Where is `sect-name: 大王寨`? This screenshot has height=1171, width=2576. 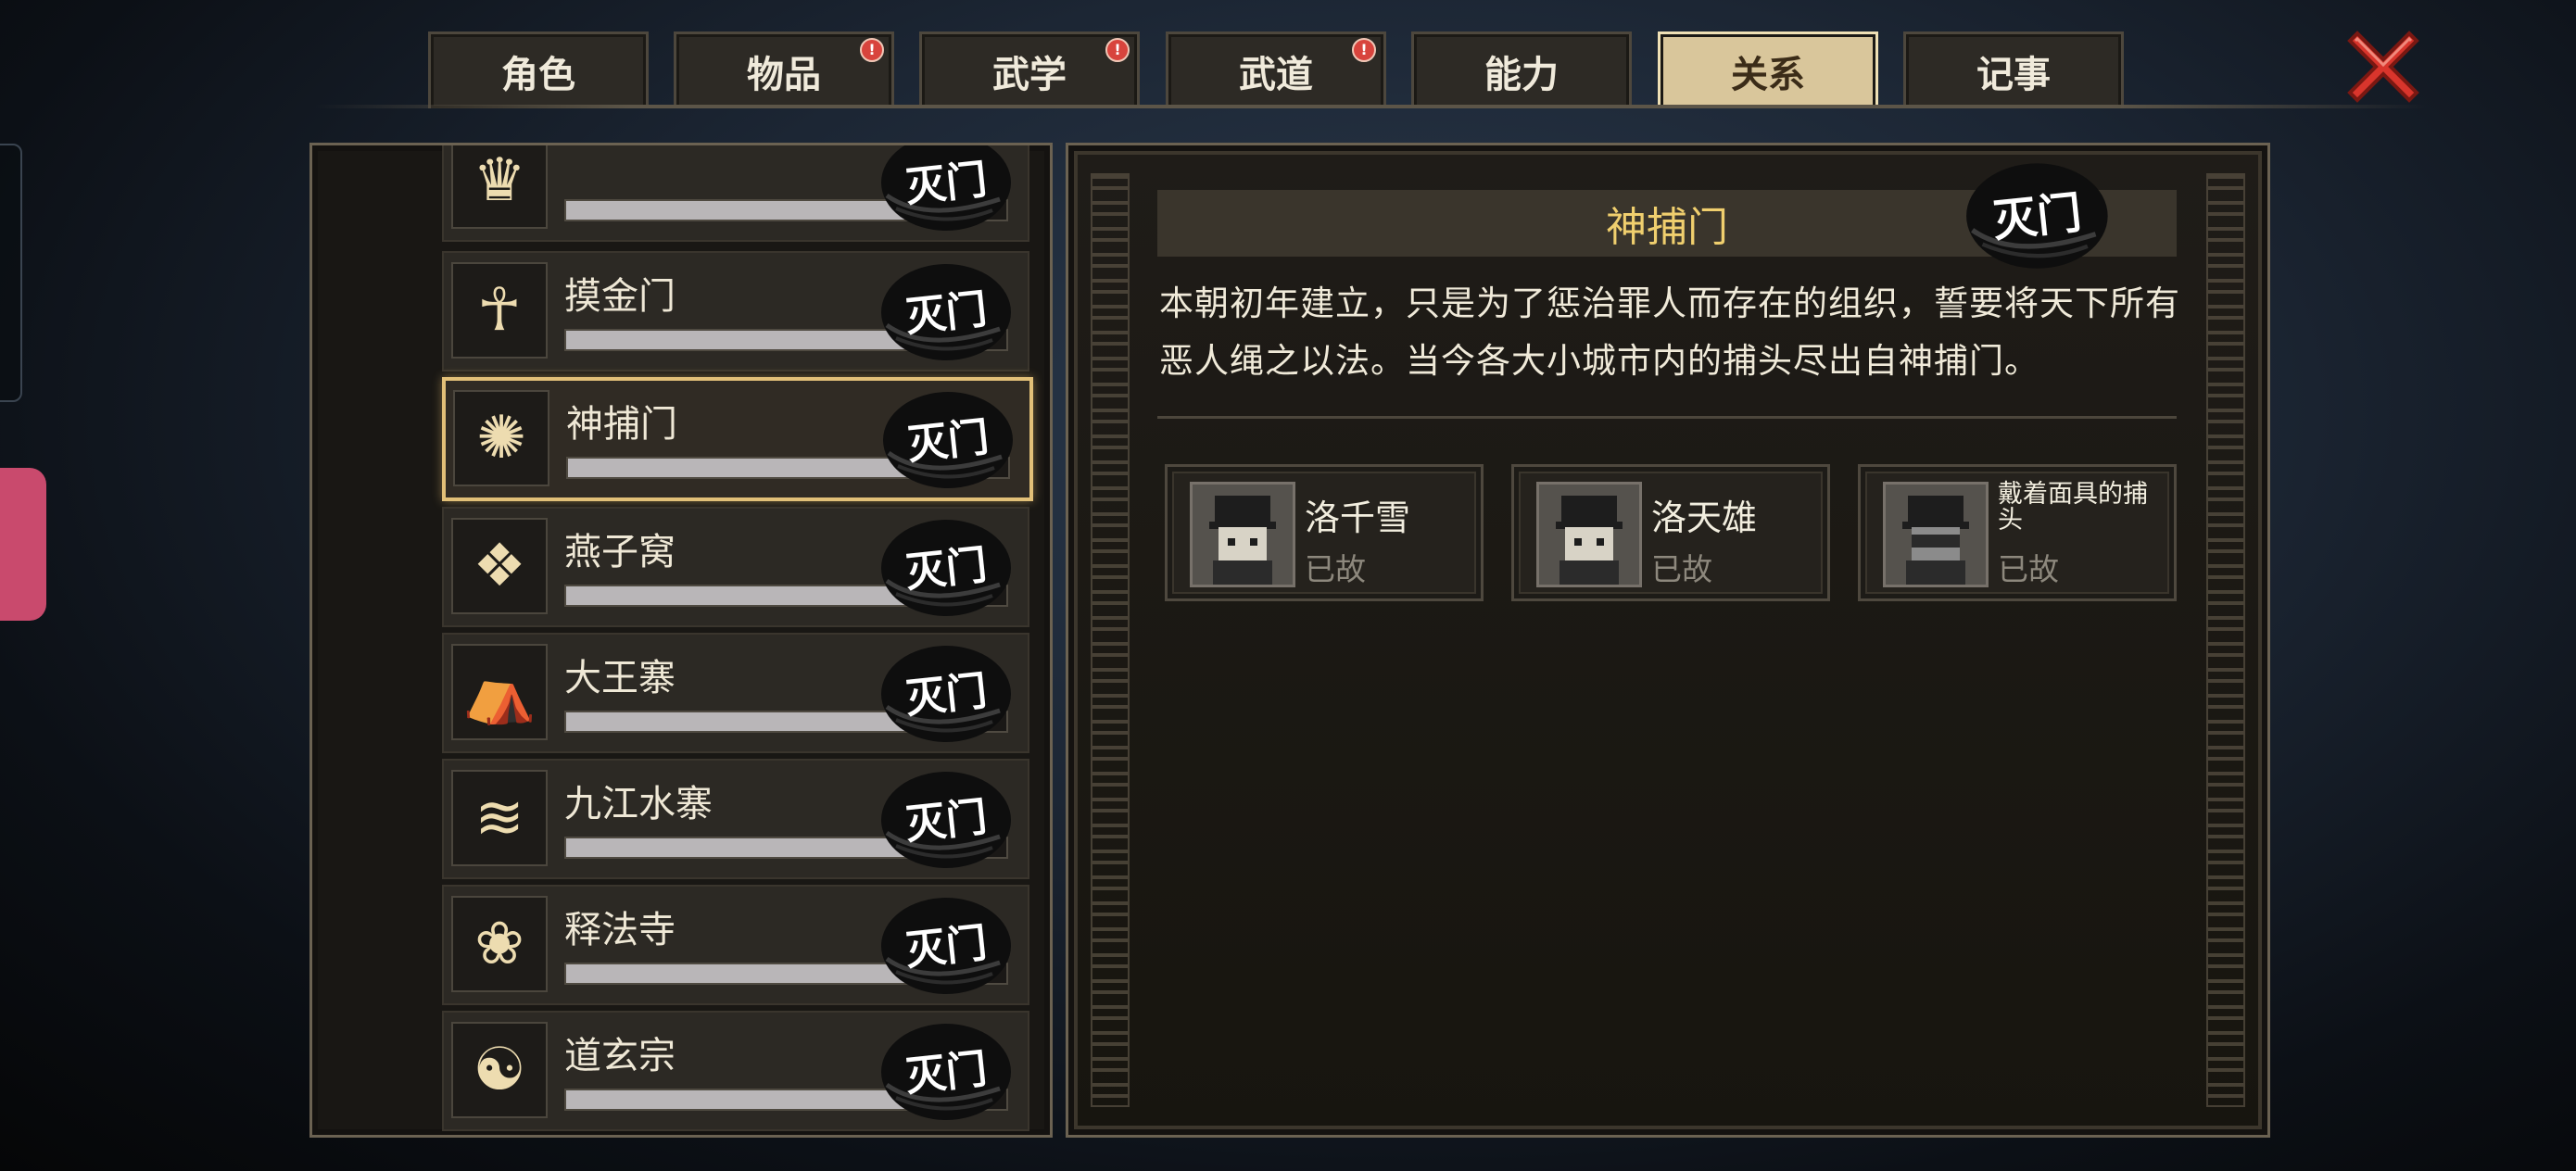
sect-name: 大王寨 is located at coordinates (620, 678).